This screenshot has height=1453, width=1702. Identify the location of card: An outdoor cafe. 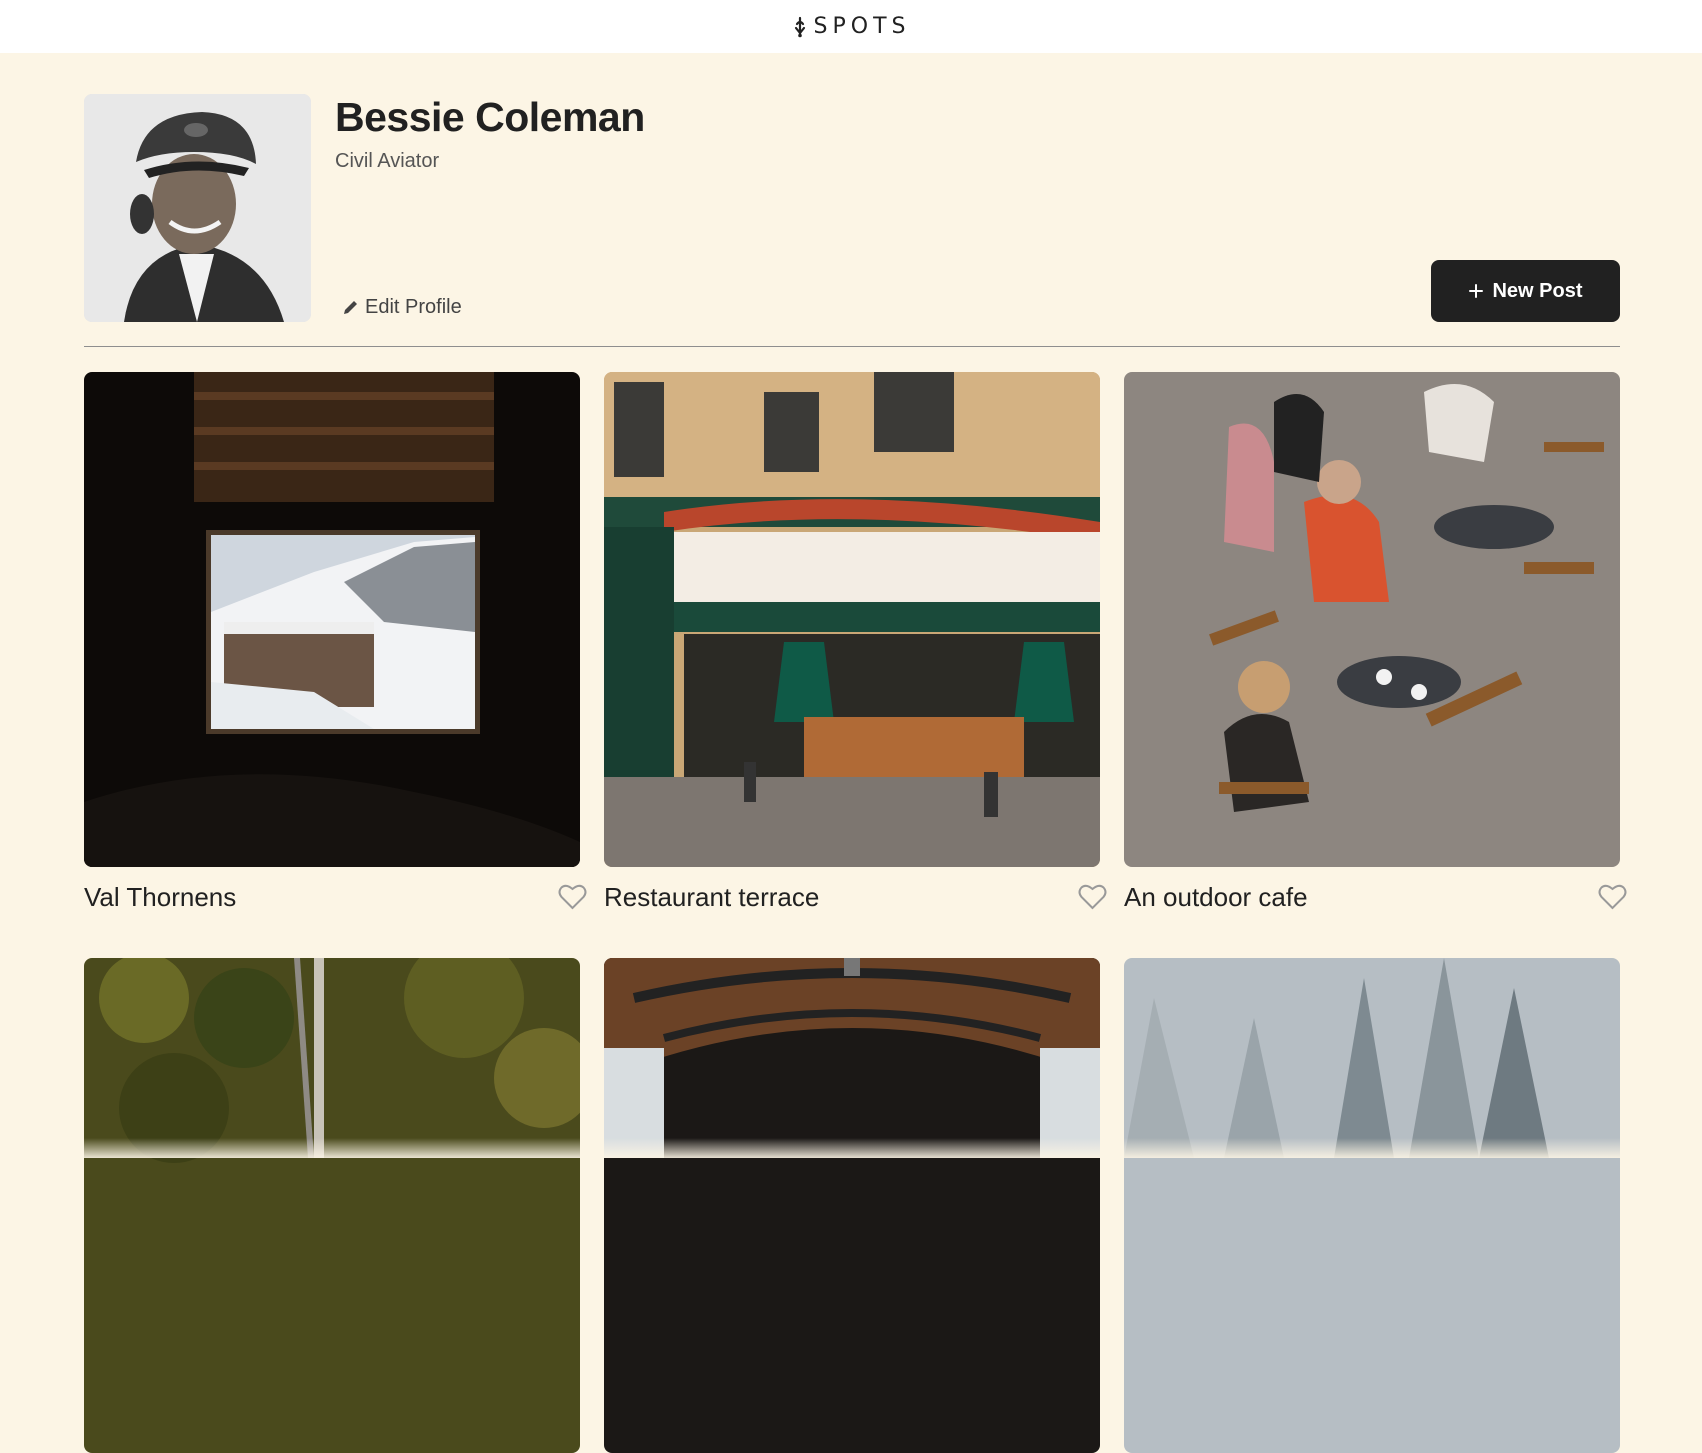
(1375, 642).